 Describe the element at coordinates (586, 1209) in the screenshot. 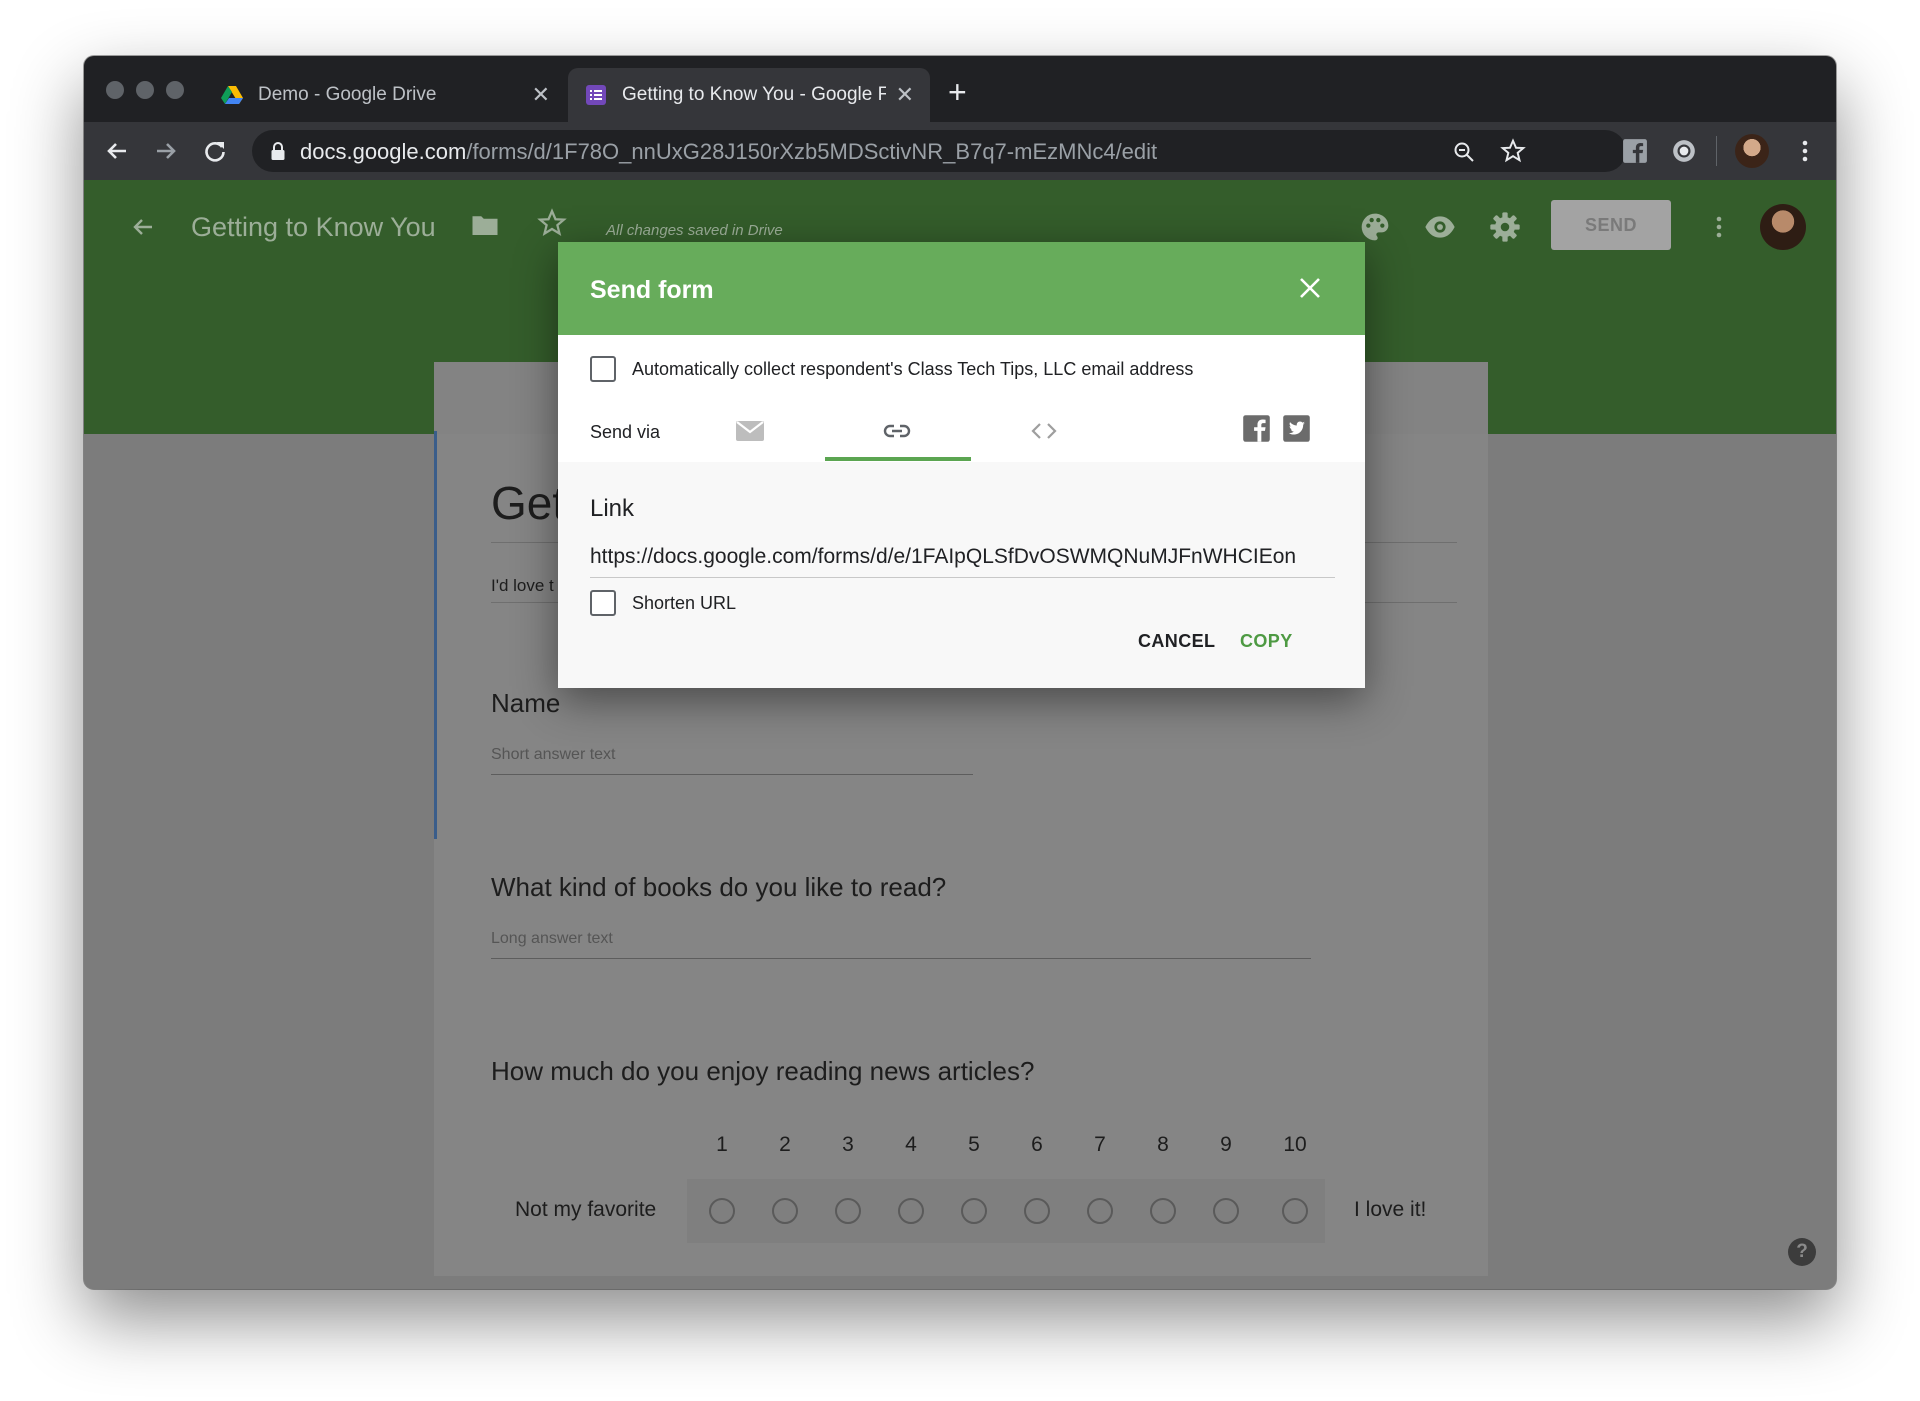

I see `scale-low-label: Not my favorite` at that location.